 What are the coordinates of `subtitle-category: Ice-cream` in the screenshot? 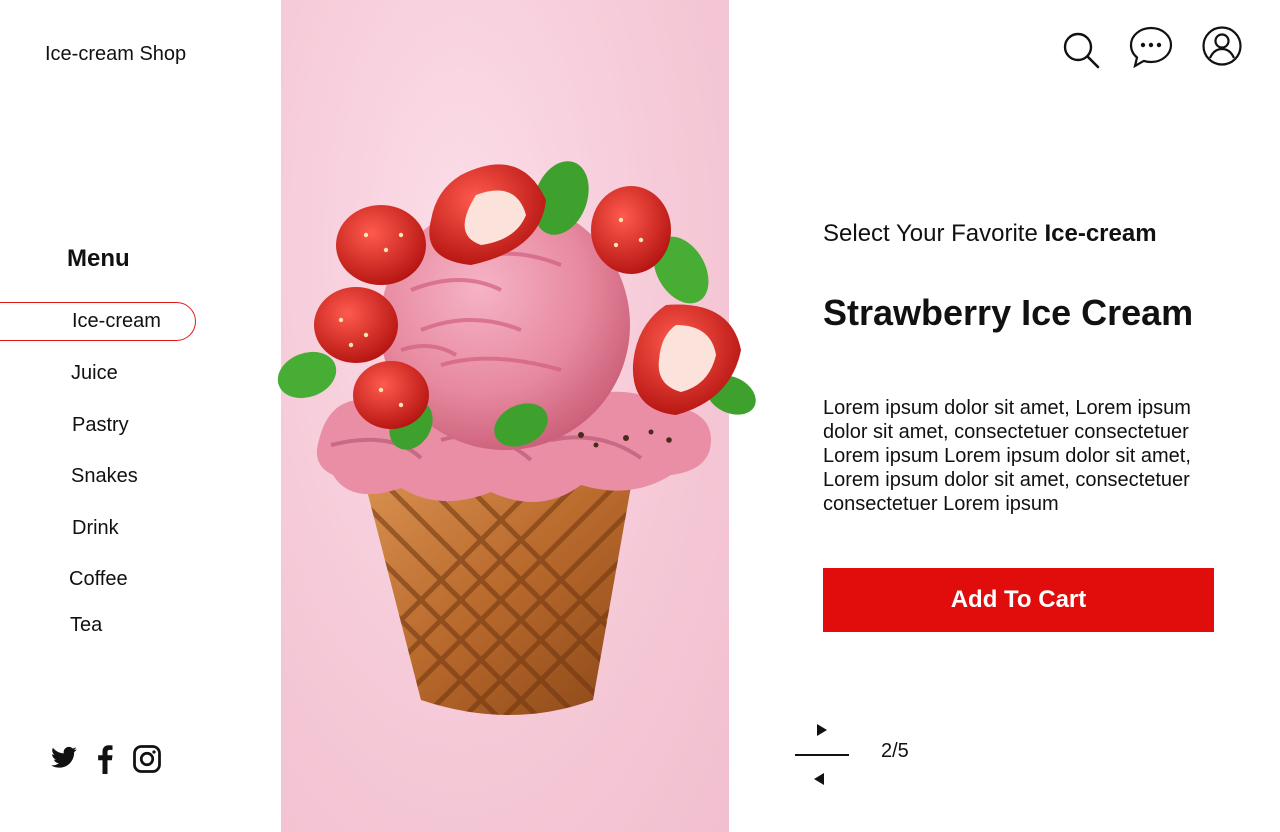 It's located at (1100, 233).